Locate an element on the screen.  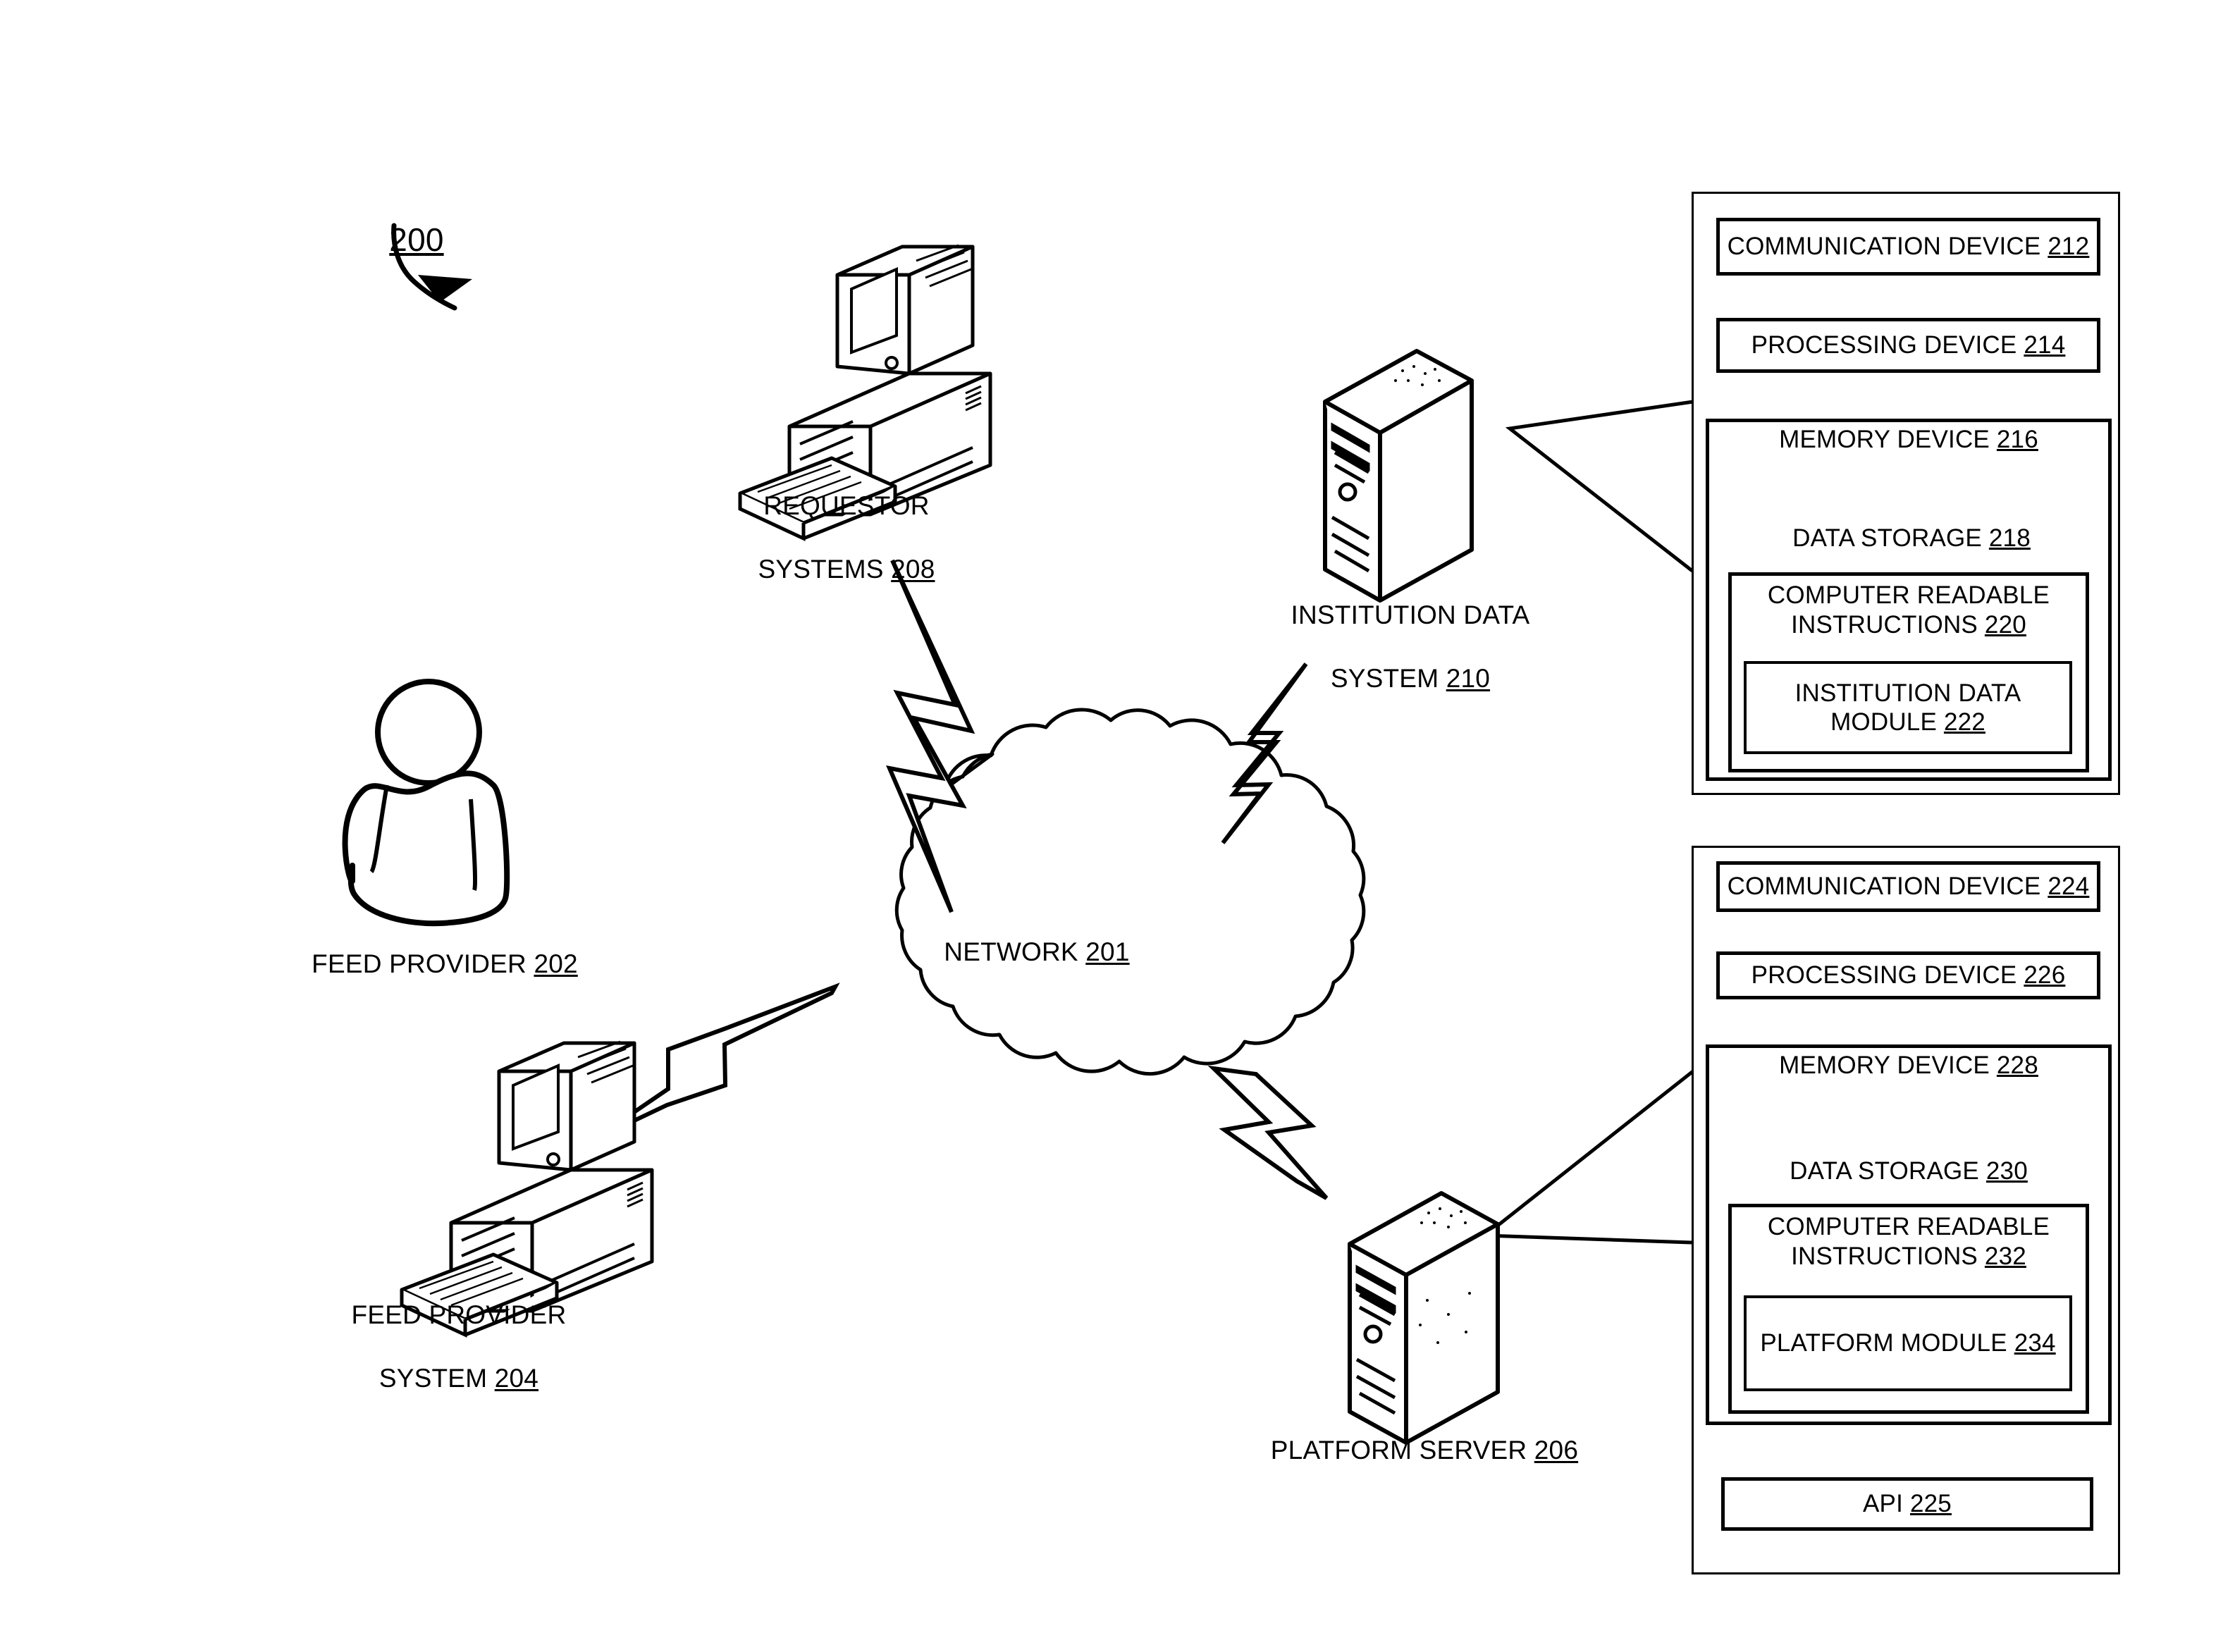
platform-module-234-text: PLATFORM MODULE is located at coordinates (1887, 1343).